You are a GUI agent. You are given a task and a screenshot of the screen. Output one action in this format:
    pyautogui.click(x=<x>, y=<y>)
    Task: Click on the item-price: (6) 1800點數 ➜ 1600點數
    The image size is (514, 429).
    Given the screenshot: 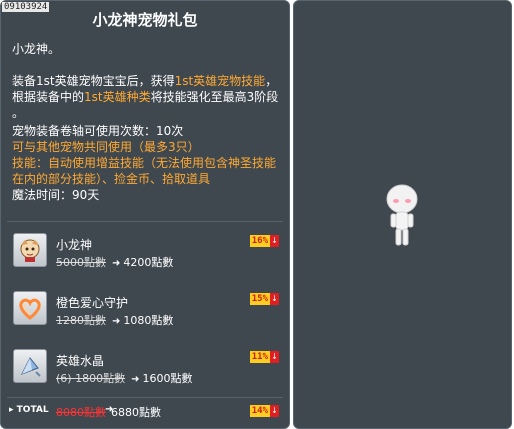 What is the action you would take?
    pyautogui.click(x=124, y=378)
    